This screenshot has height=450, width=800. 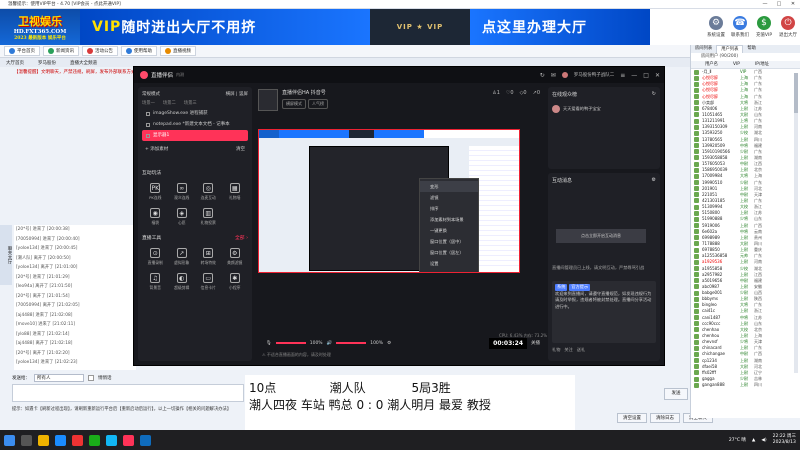 What do you see at coordinates (83, 63) in the screenshot?
I see `breadcrumb-item-2: 直播大全频道` at bounding box center [83, 63].